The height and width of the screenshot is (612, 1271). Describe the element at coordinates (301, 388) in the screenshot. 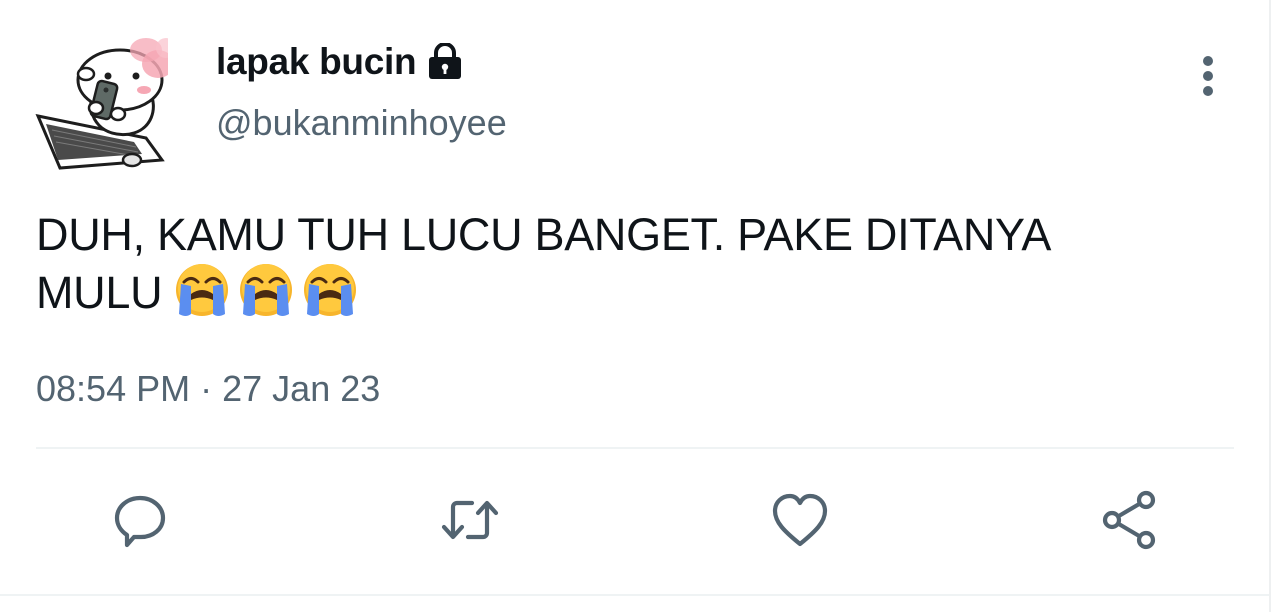

I see `tweet-date: 27 Jan 23` at that location.